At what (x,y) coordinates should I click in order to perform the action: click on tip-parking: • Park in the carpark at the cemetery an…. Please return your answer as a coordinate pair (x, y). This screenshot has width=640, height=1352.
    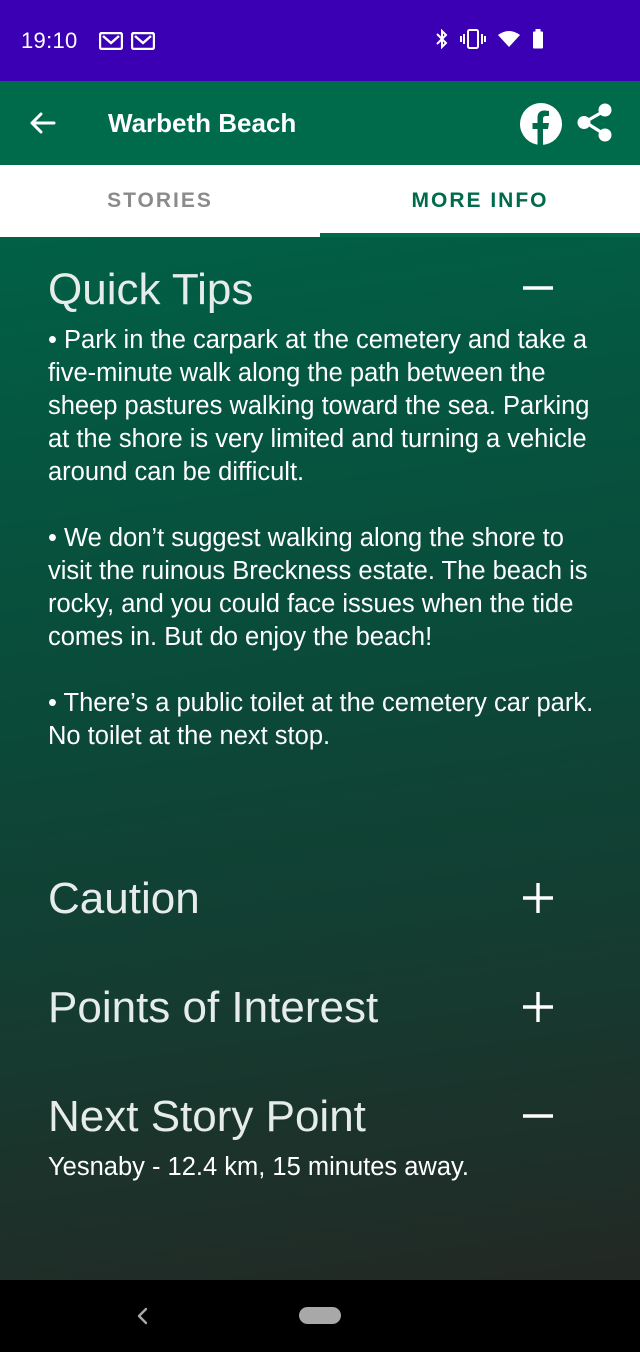
    Looking at the image, I should click on (319, 406).